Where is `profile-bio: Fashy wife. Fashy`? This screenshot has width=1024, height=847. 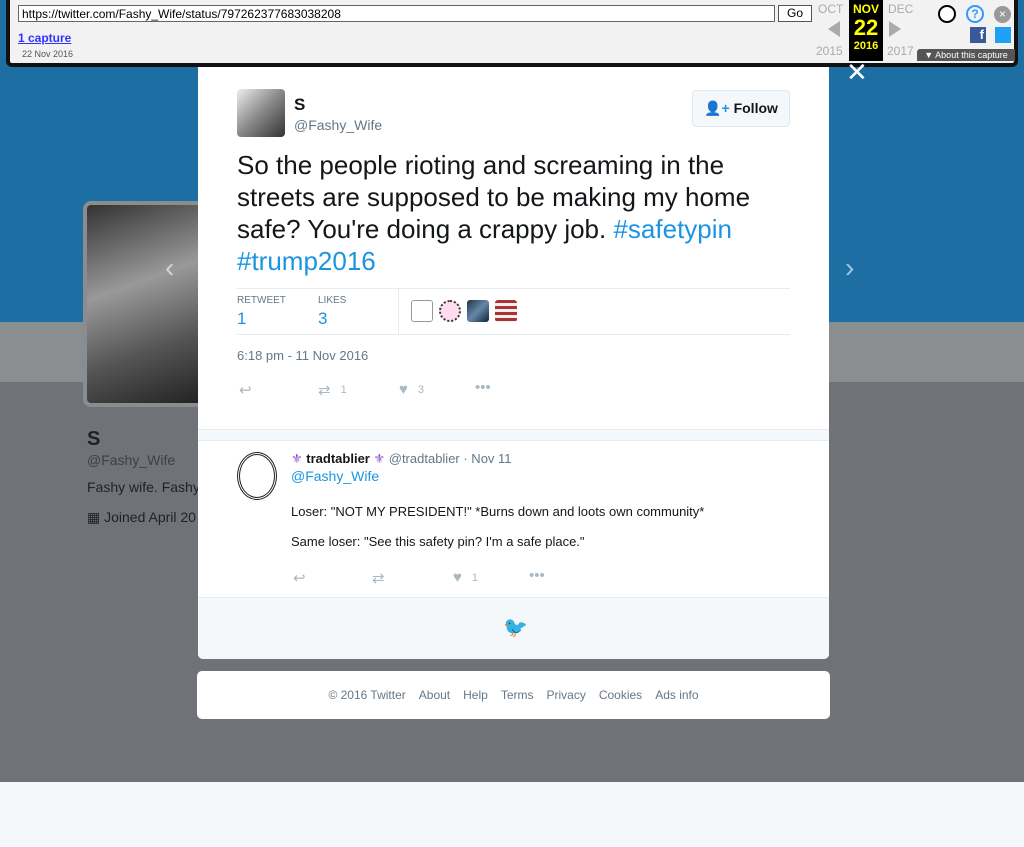
profile-bio: Fashy wife. Fashy is located at coordinates (143, 487).